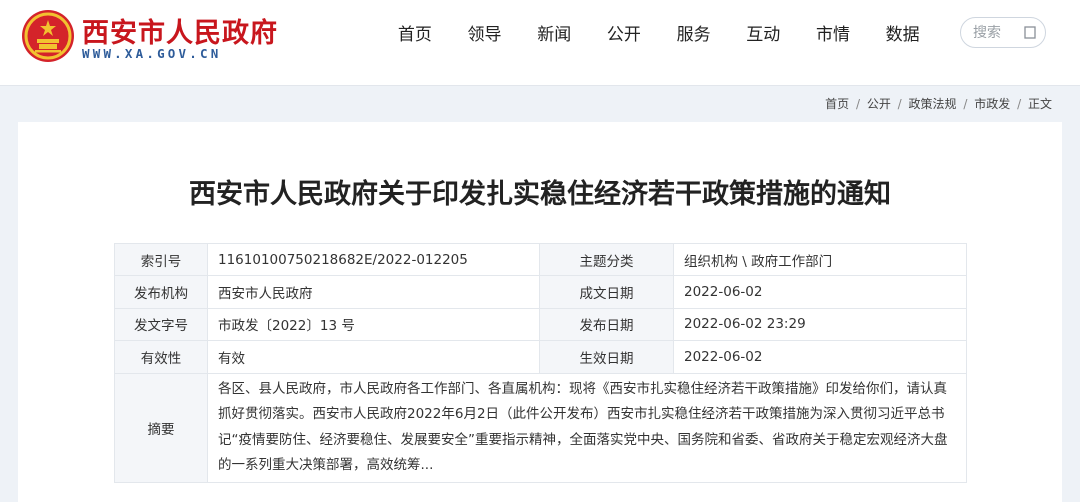 The width and height of the screenshot is (1080, 502). What do you see at coordinates (373, 324) in the screenshot?
I see `document-number-value: 市政发〔2022〕13 号` at bounding box center [373, 324].